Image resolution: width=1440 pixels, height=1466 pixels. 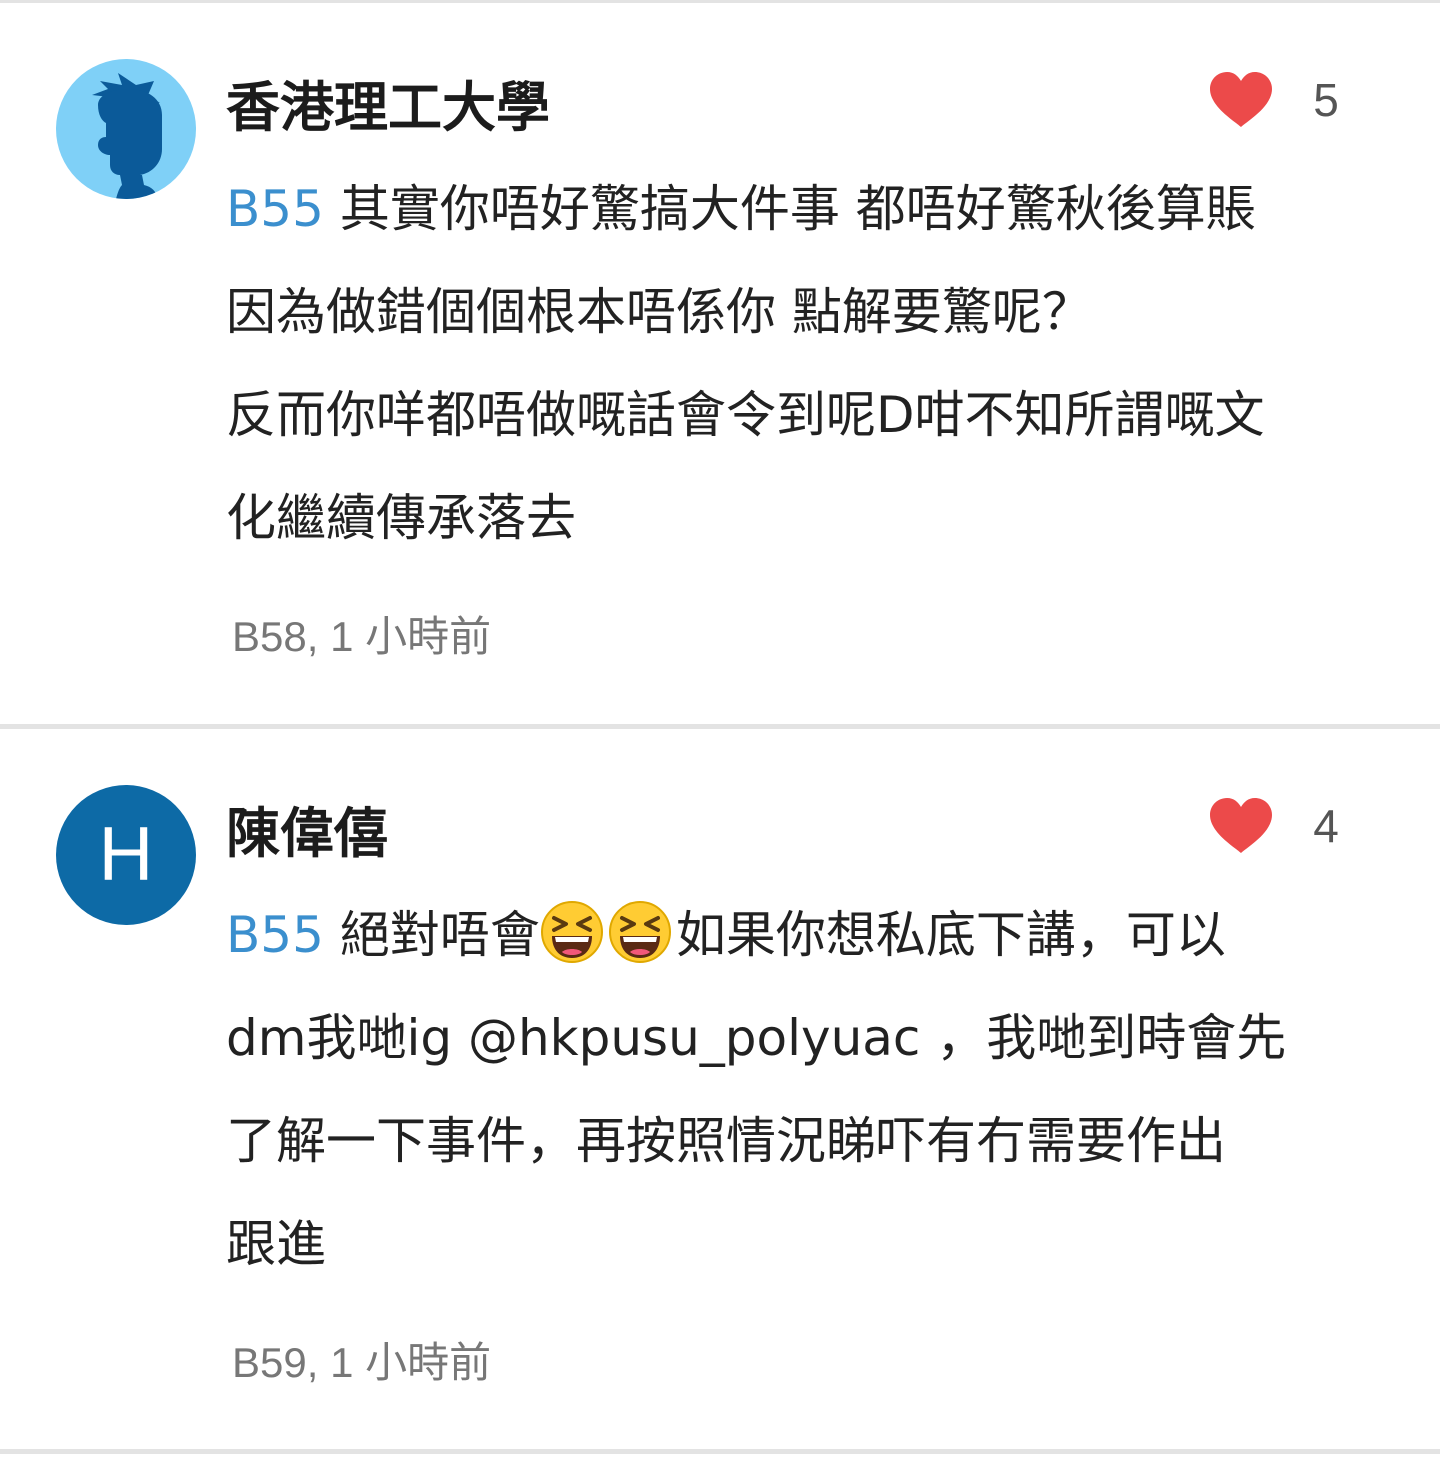 What do you see at coordinates (401, 518) in the screenshot?
I see `comment-line: 化繼續傳承落去` at bounding box center [401, 518].